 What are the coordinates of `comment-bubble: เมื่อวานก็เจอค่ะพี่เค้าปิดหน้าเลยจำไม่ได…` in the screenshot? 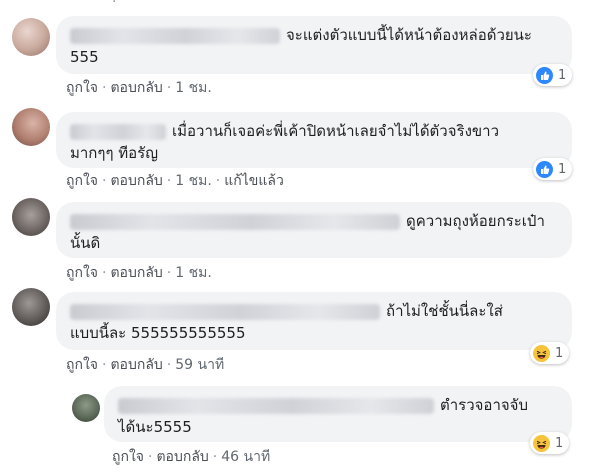 It's located at (314, 140).